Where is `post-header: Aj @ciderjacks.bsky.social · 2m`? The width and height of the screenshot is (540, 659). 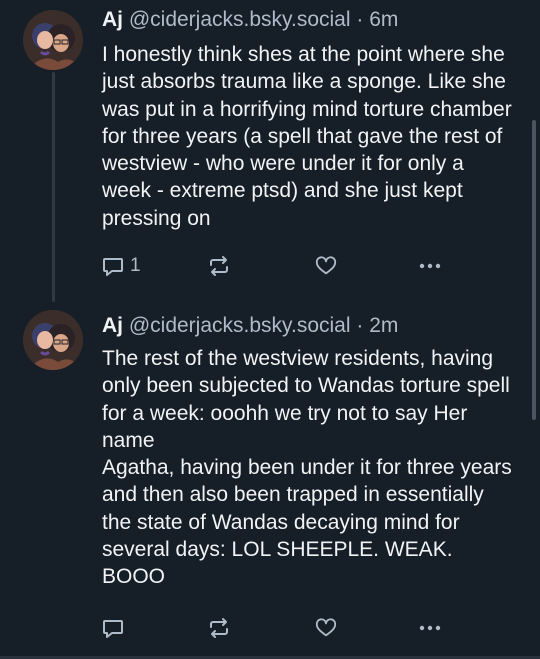 post-header: Aj @ciderjacks.bsky.social · 2m is located at coordinates (250, 326).